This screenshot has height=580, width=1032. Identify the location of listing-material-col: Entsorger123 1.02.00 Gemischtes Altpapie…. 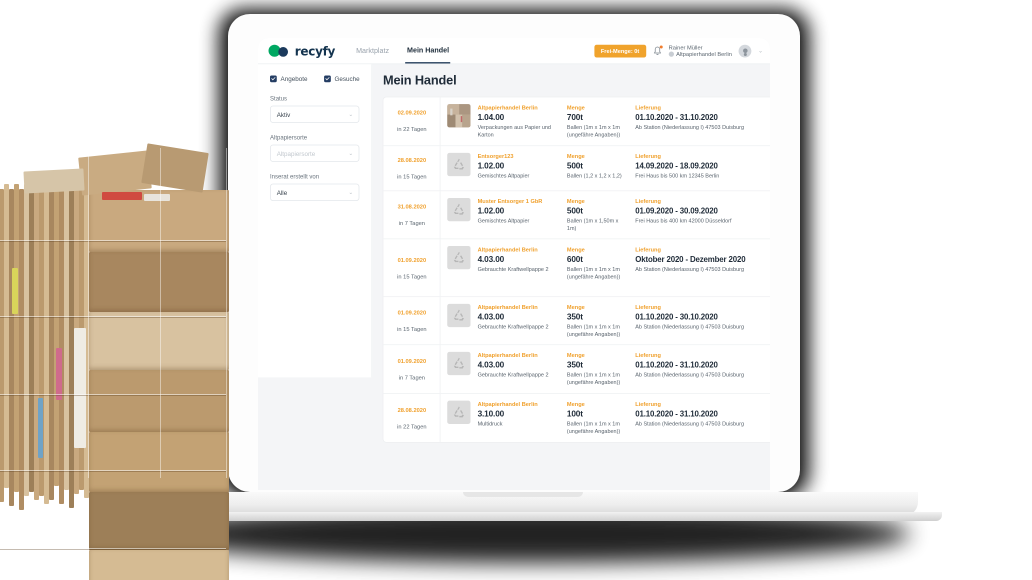
(519, 168).